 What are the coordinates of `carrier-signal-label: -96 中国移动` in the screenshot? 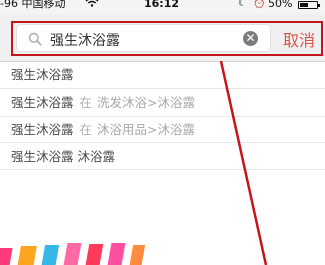 It's located at (33, 5).